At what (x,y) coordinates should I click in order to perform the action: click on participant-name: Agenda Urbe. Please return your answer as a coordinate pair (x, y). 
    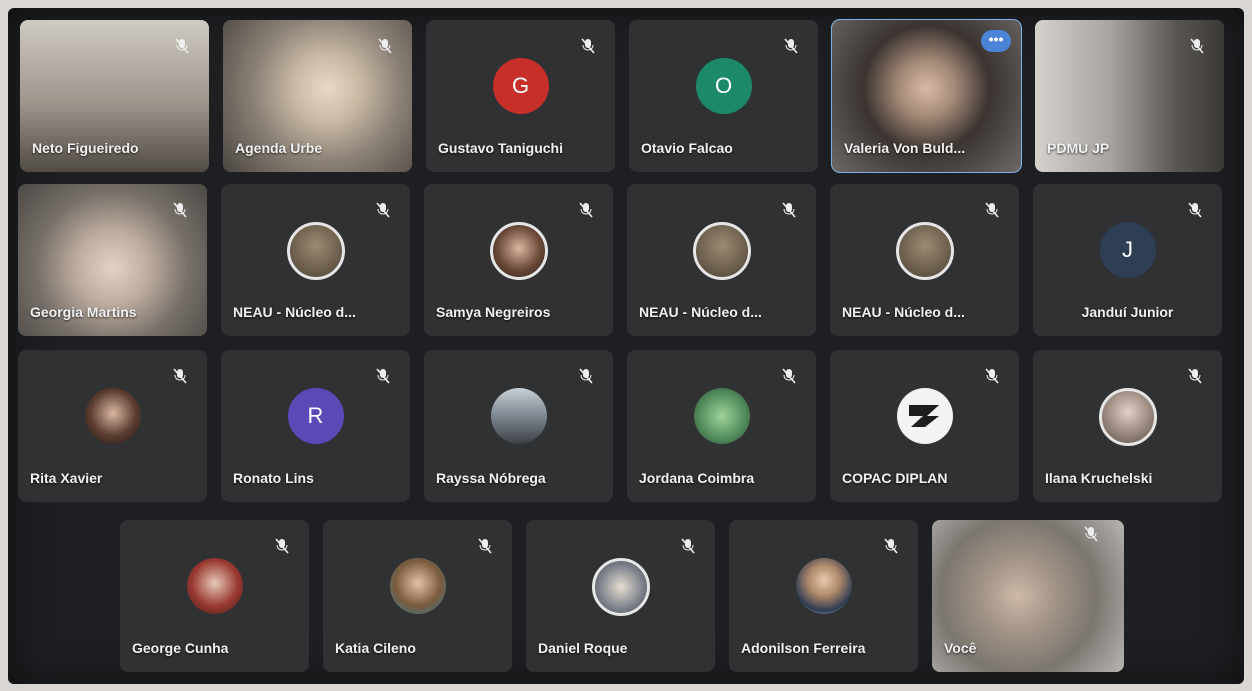
    Looking at the image, I should click on (279, 148).